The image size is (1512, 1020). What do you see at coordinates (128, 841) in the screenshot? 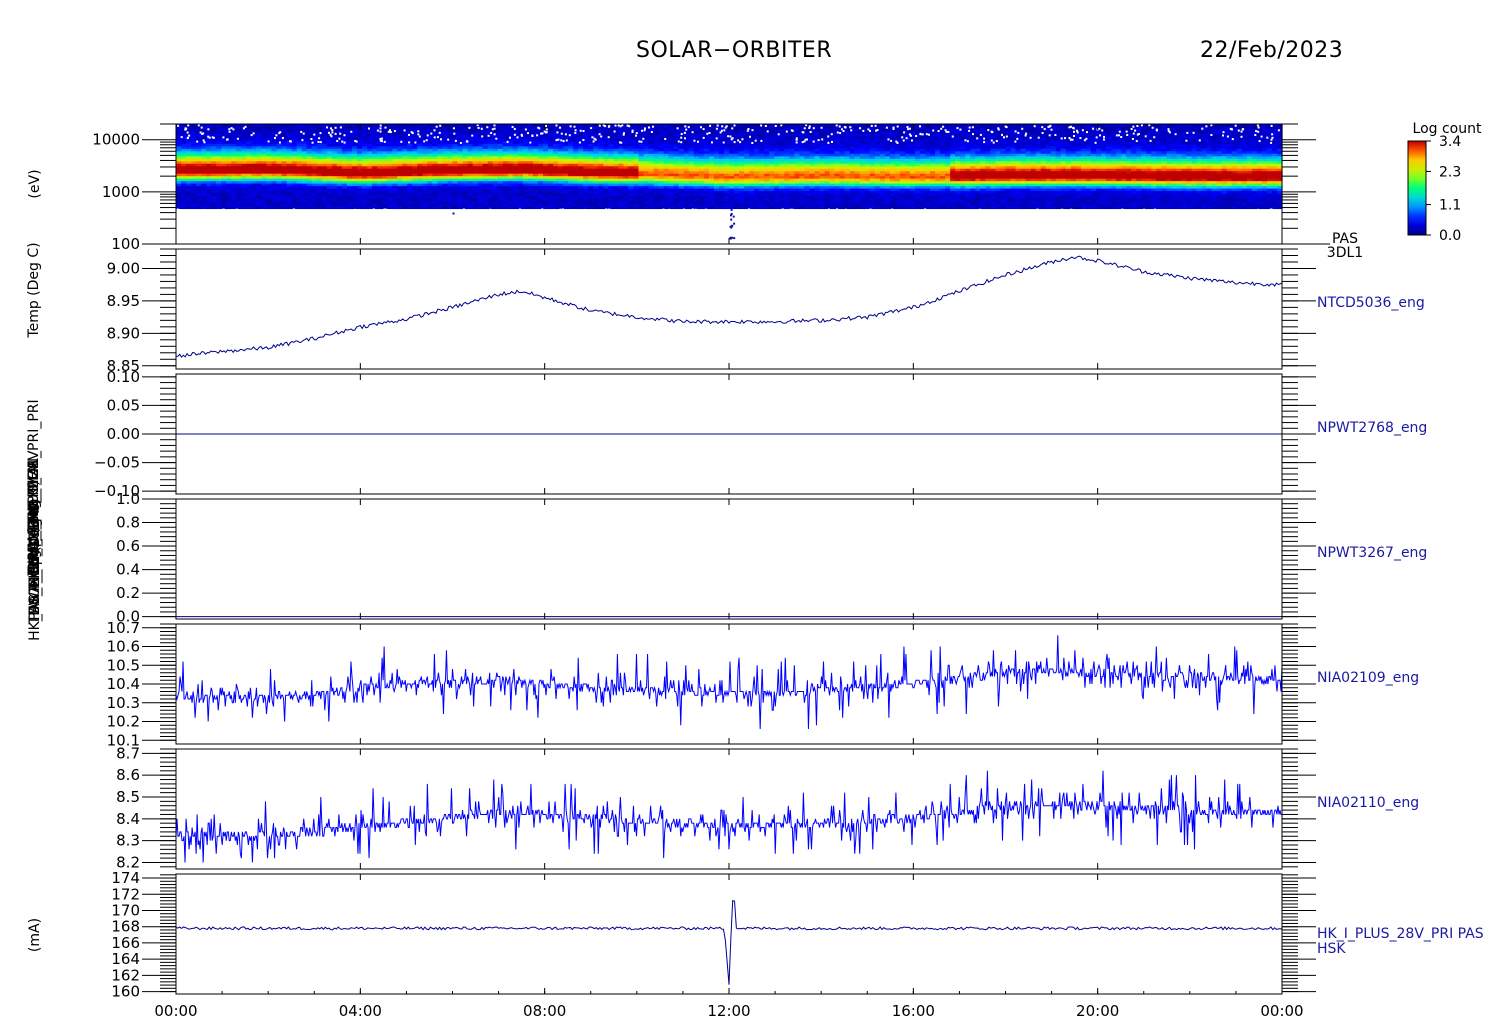
I see `y-tick-label: 8.3` at bounding box center [128, 841].